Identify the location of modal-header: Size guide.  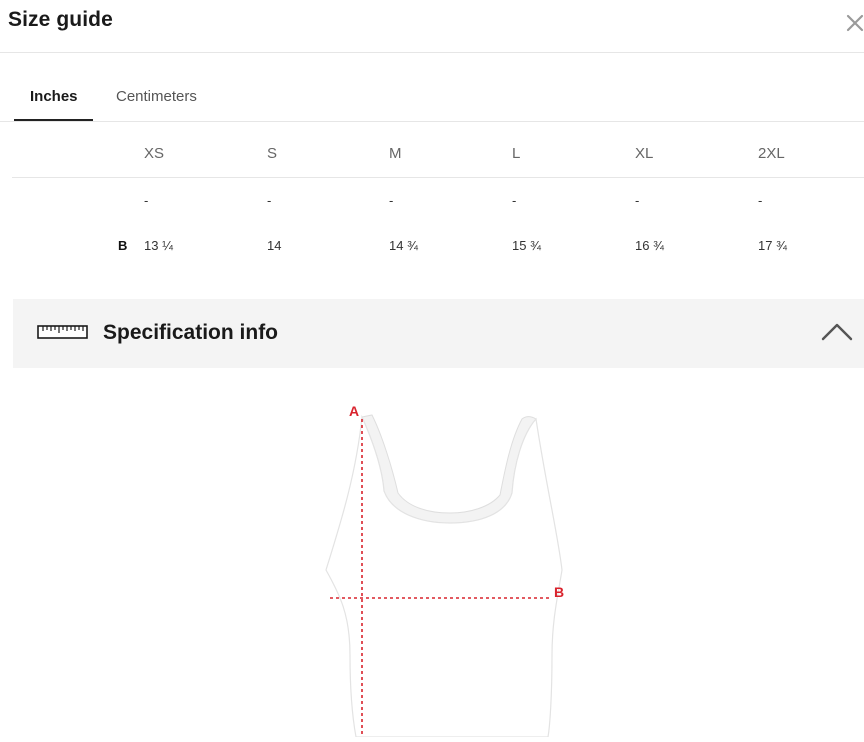
(432, 26).